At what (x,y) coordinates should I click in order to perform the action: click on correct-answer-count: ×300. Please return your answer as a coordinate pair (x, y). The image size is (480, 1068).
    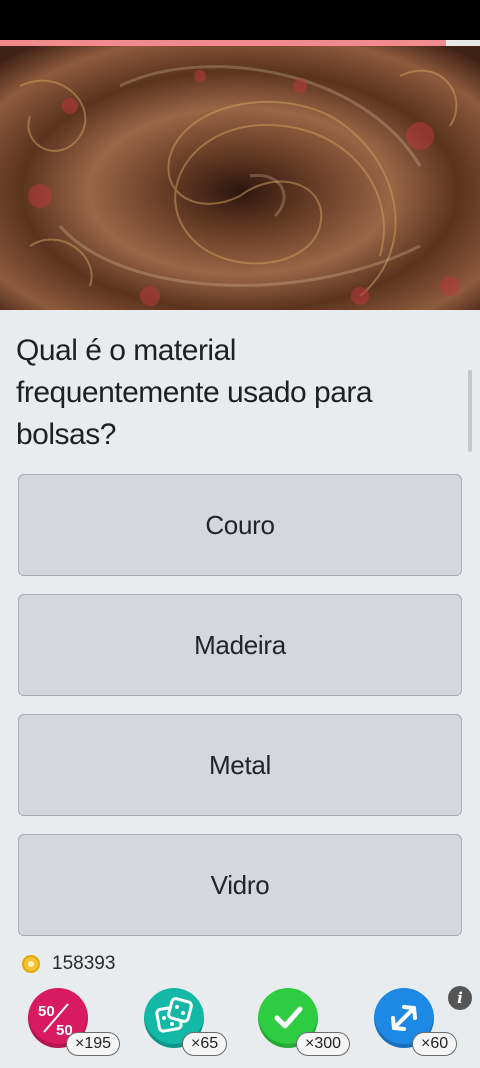
    Looking at the image, I should click on (323, 1044).